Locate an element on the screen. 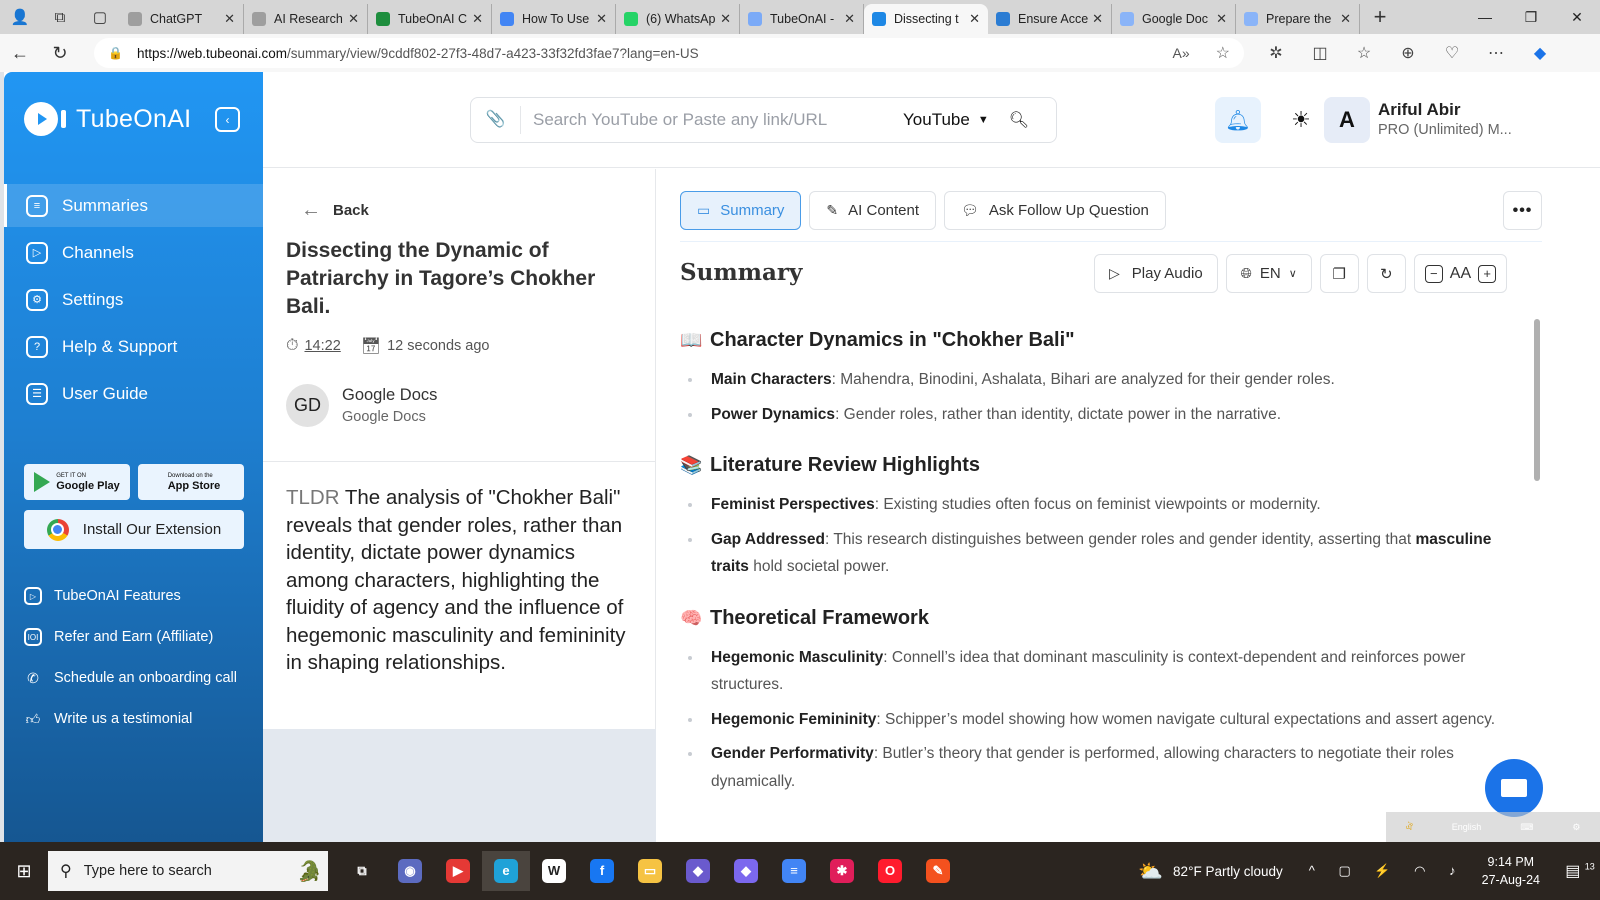 This screenshot has width=1600, height=900. tab-ai-content: ✎ AI Content is located at coordinates (873, 210).